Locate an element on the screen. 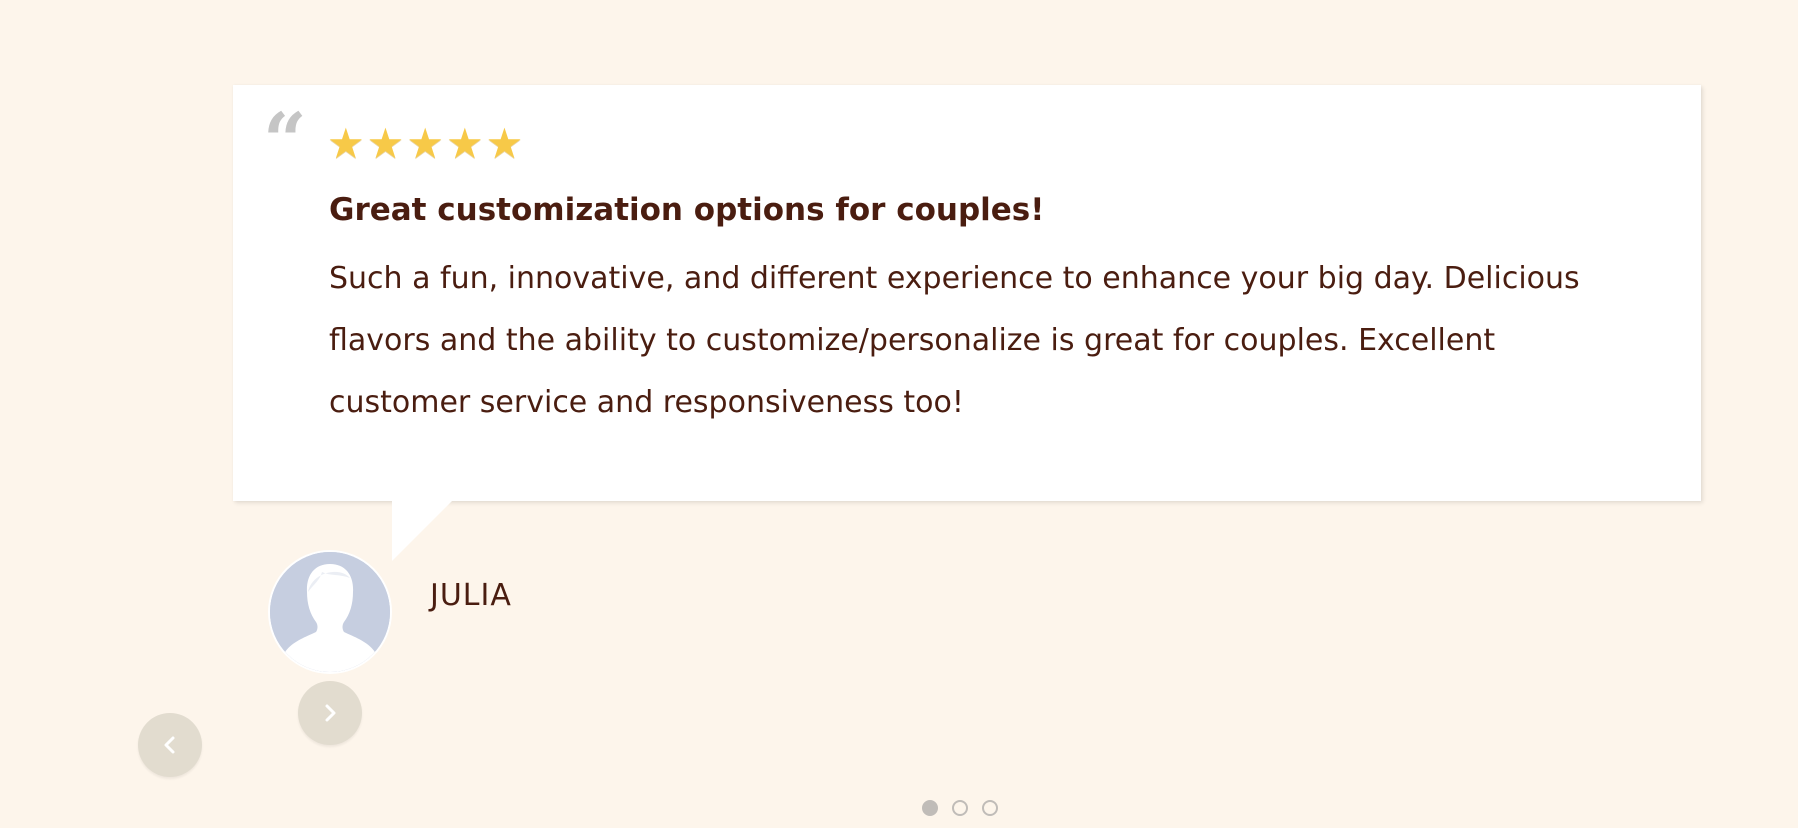  star-rating: ★ ★ ★ ★ ★ is located at coordinates (425, 144).